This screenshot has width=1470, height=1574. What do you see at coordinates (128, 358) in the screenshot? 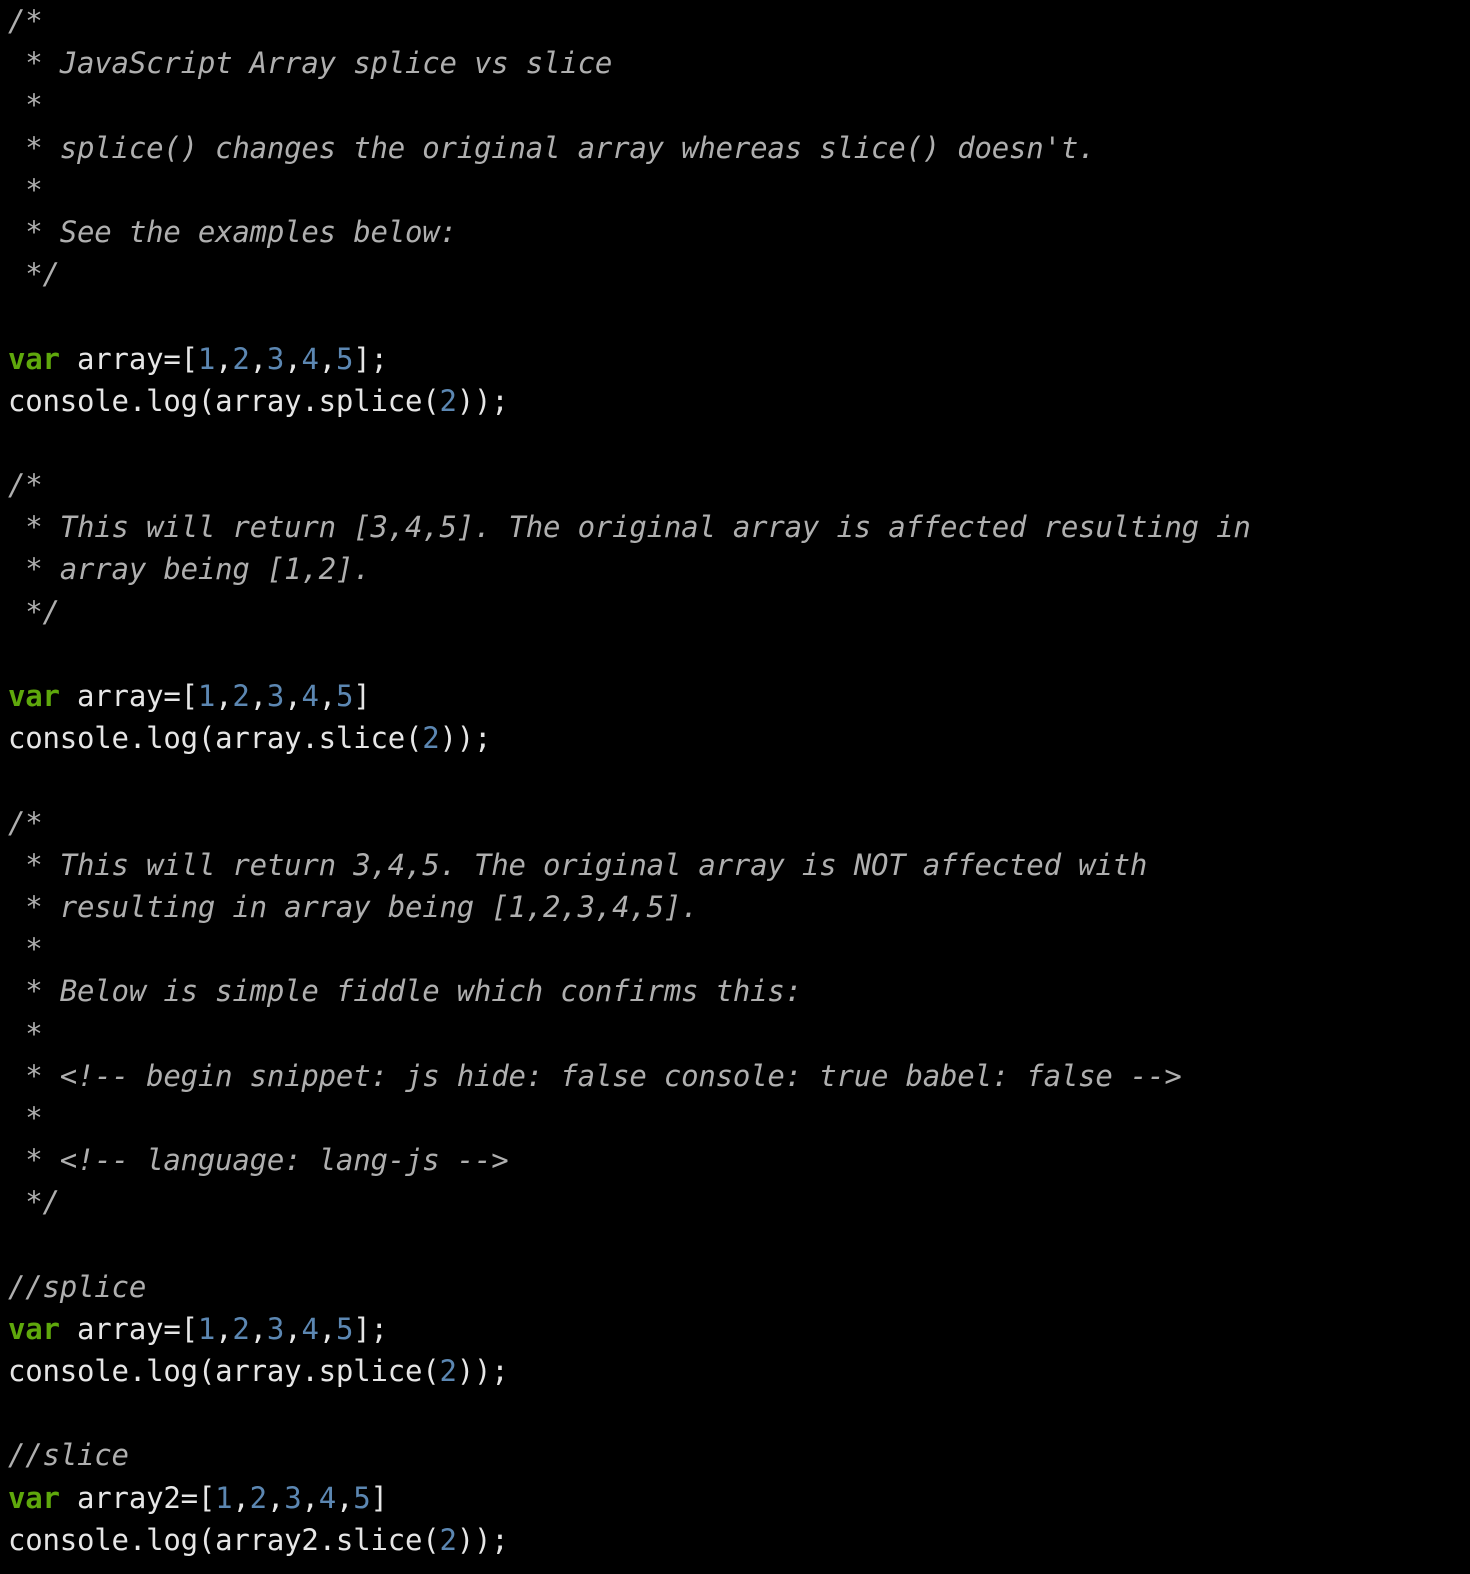
I see `token-plain: array=[` at bounding box center [128, 358].